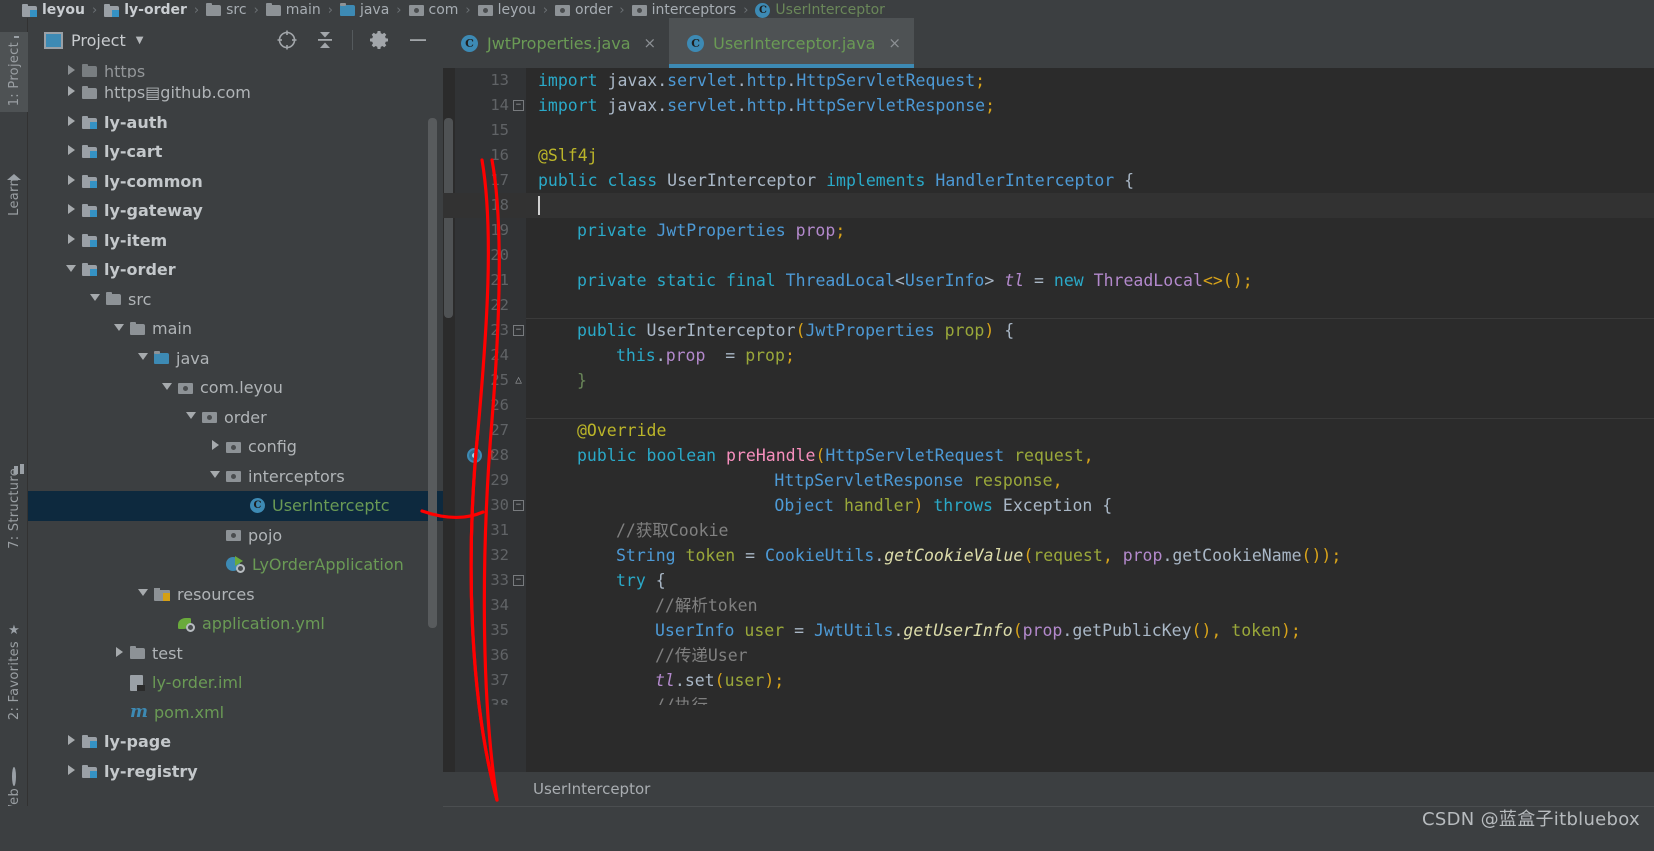 The image size is (1654, 851). Describe the element at coordinates (235, 152) in the screenshot. I see `tree-node-ly-cart: ly-cart` at that location.